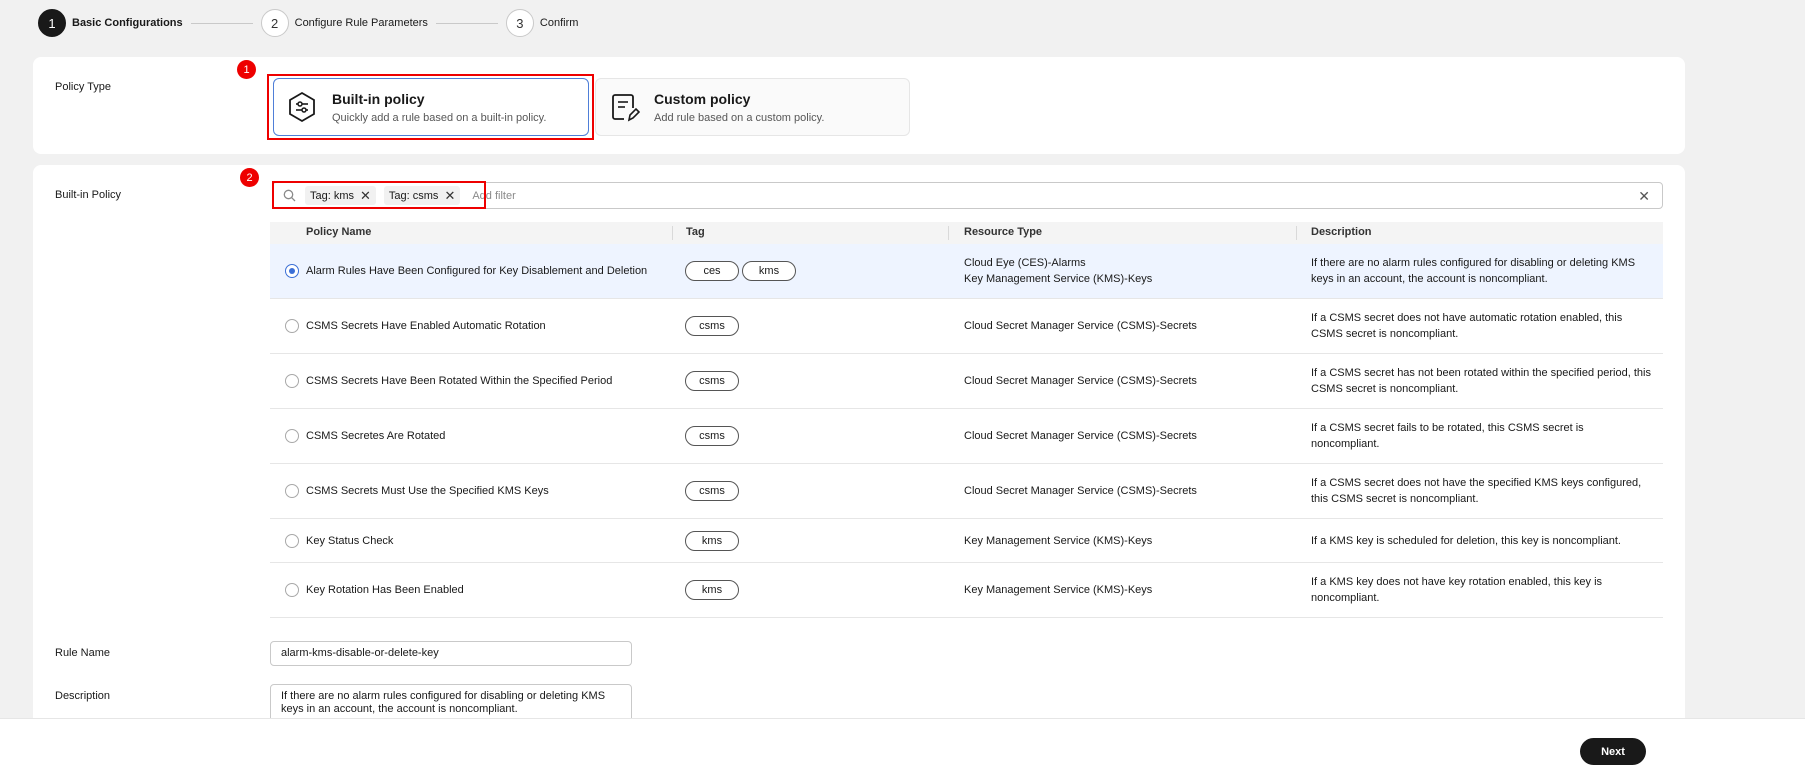 This screenshot has height=771, width=1805. I want to click on annotation-badge: 2, so click(249, 177).